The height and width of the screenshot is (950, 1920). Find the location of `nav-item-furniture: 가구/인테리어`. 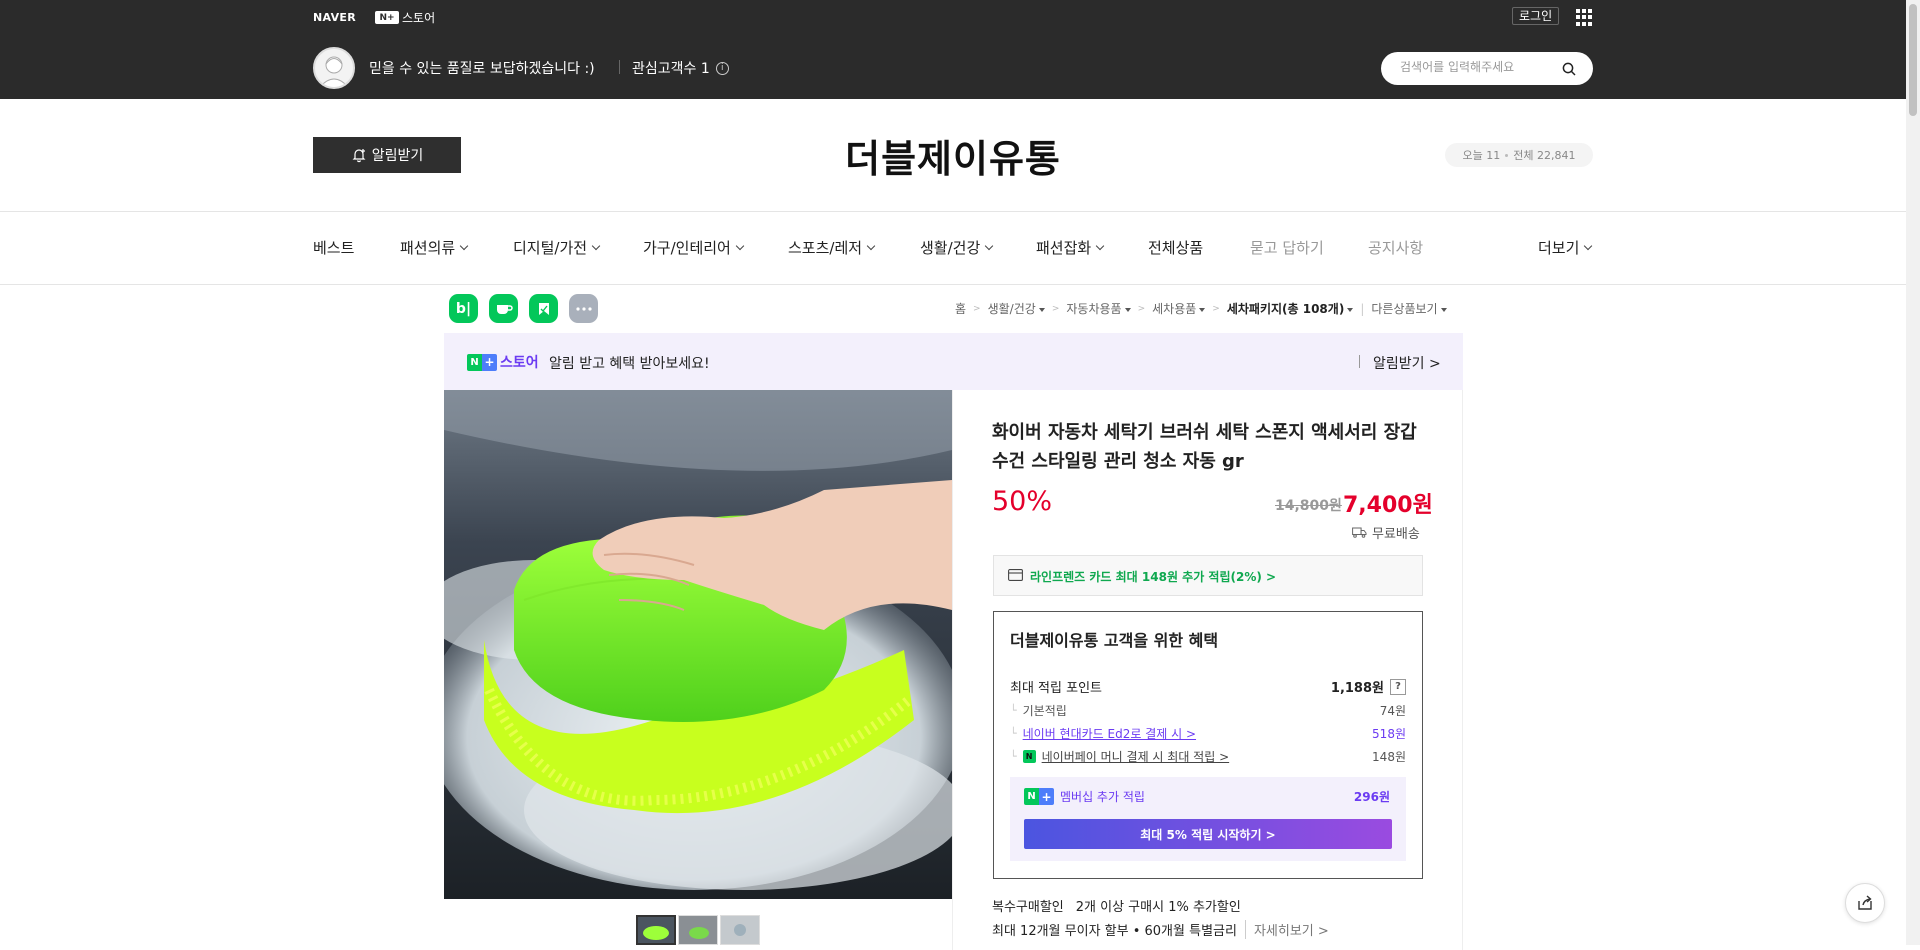

nav-item-furniture: 가구/인테리어 is located at coordinates (694, 247).